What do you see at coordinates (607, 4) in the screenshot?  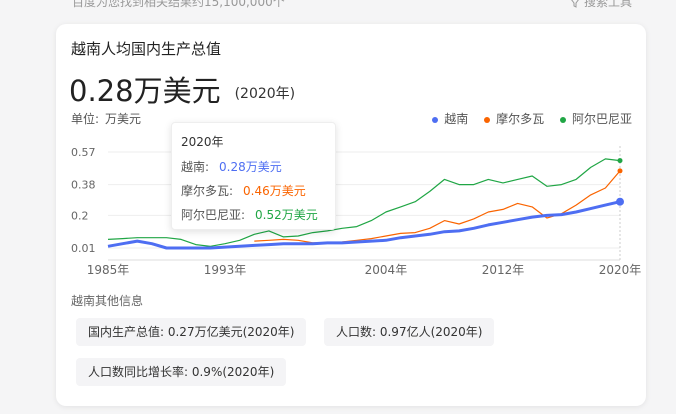 I see `search-tools-label: 搜索工具` at bounding box center [607, 4].